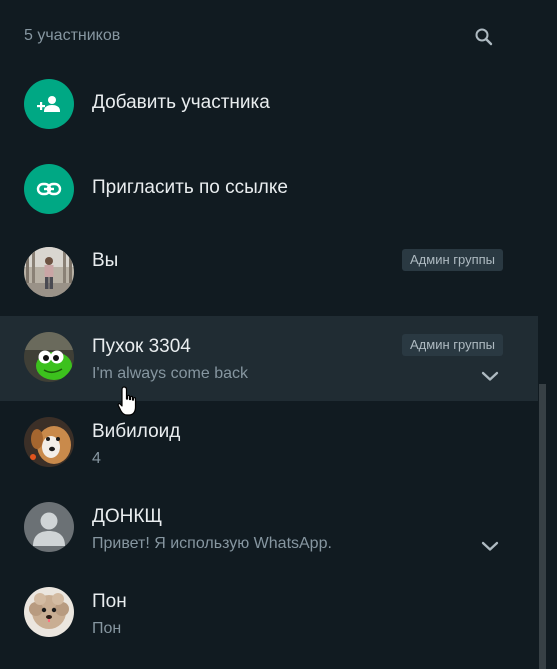  What do you see at coordinates (105, 260) in the screenshot?
I see `member-name: Вы` at bounding box center [105, 260].